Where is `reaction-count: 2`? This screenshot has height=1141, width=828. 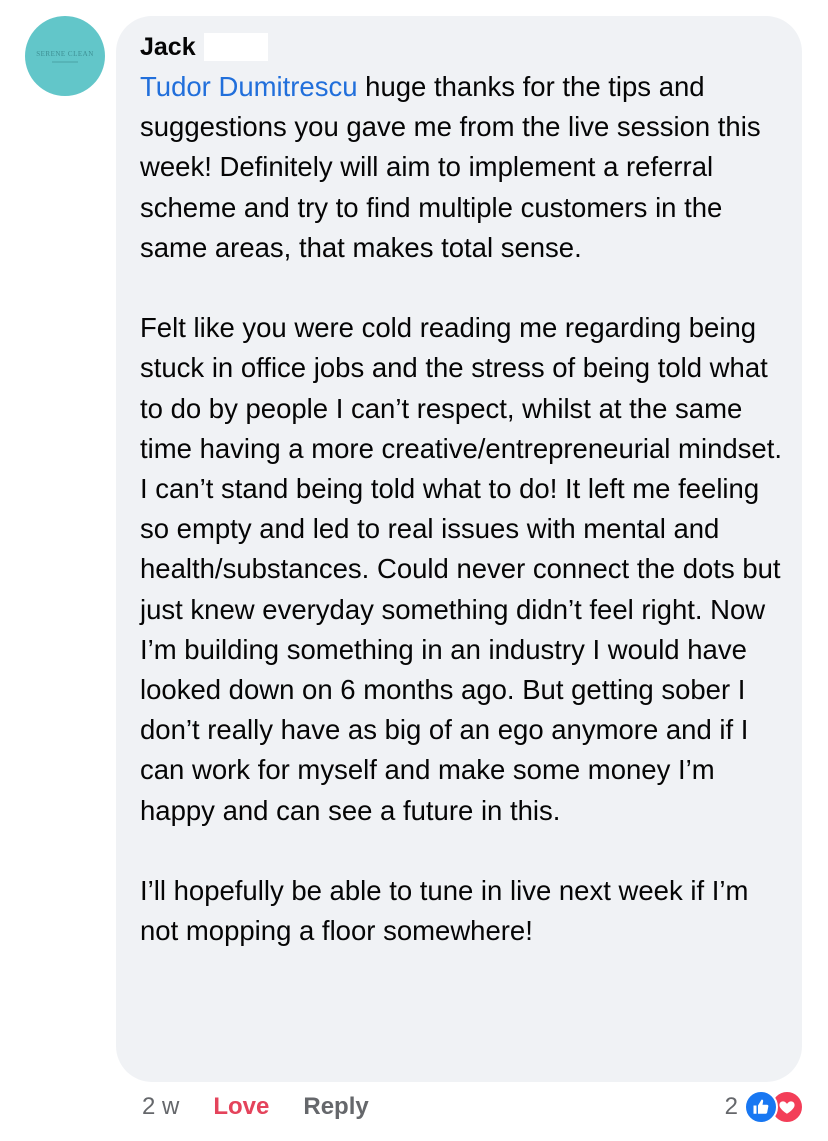
reaction-count: 2 is located at coordinates (731, 1106).